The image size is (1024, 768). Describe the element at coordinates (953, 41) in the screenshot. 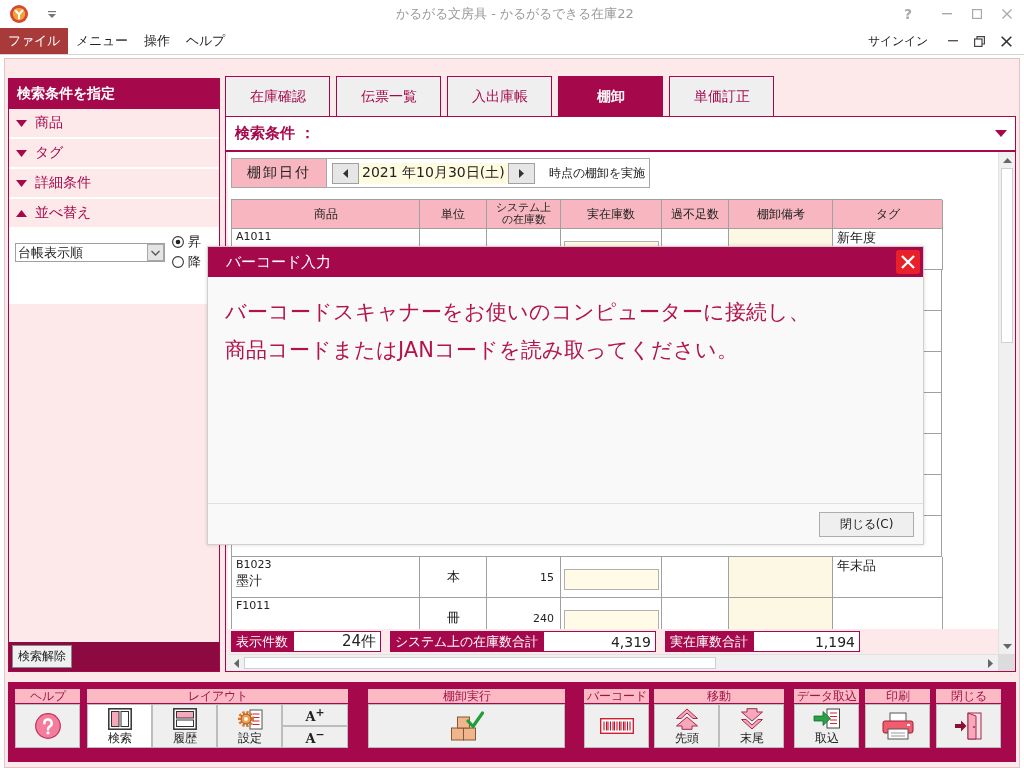

I see `minimize-icon` at that location.